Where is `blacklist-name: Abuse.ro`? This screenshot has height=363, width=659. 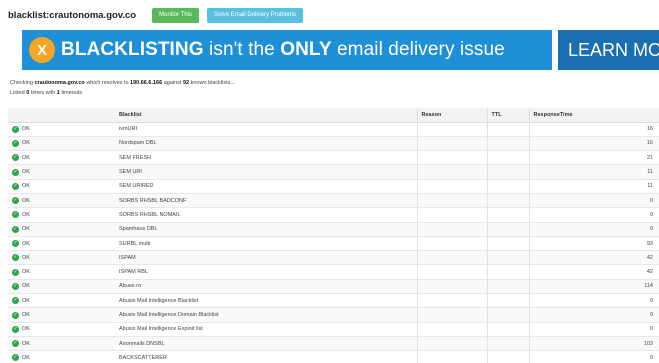 blacklist-name: Abuse.ro is located at coordinates (266, 287).